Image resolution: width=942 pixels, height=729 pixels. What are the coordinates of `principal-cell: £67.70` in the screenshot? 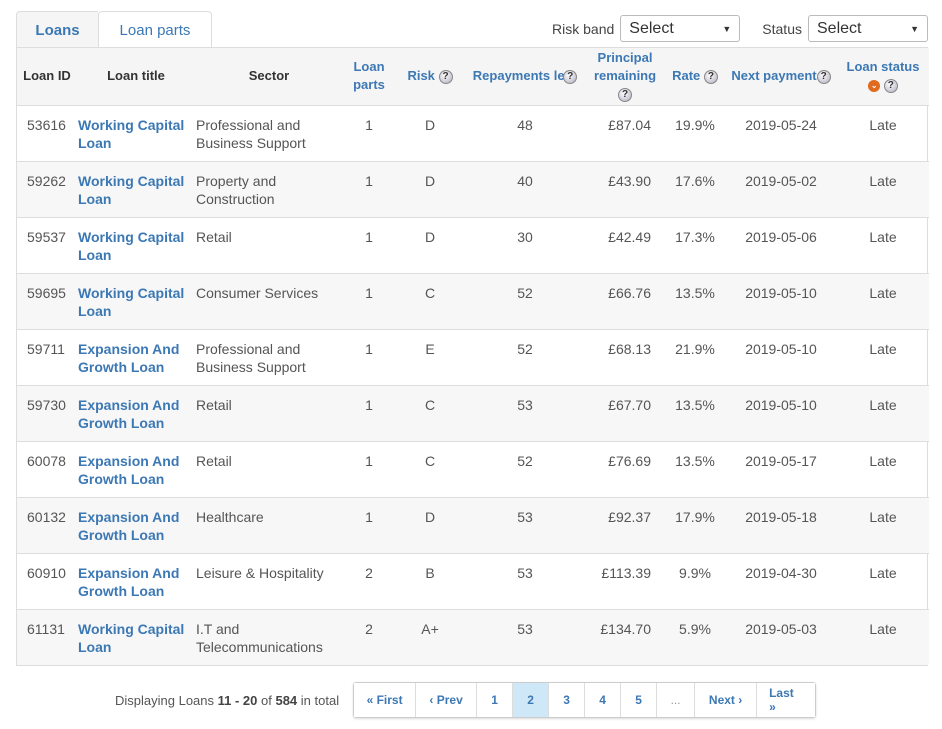 It's located at (625, 413).